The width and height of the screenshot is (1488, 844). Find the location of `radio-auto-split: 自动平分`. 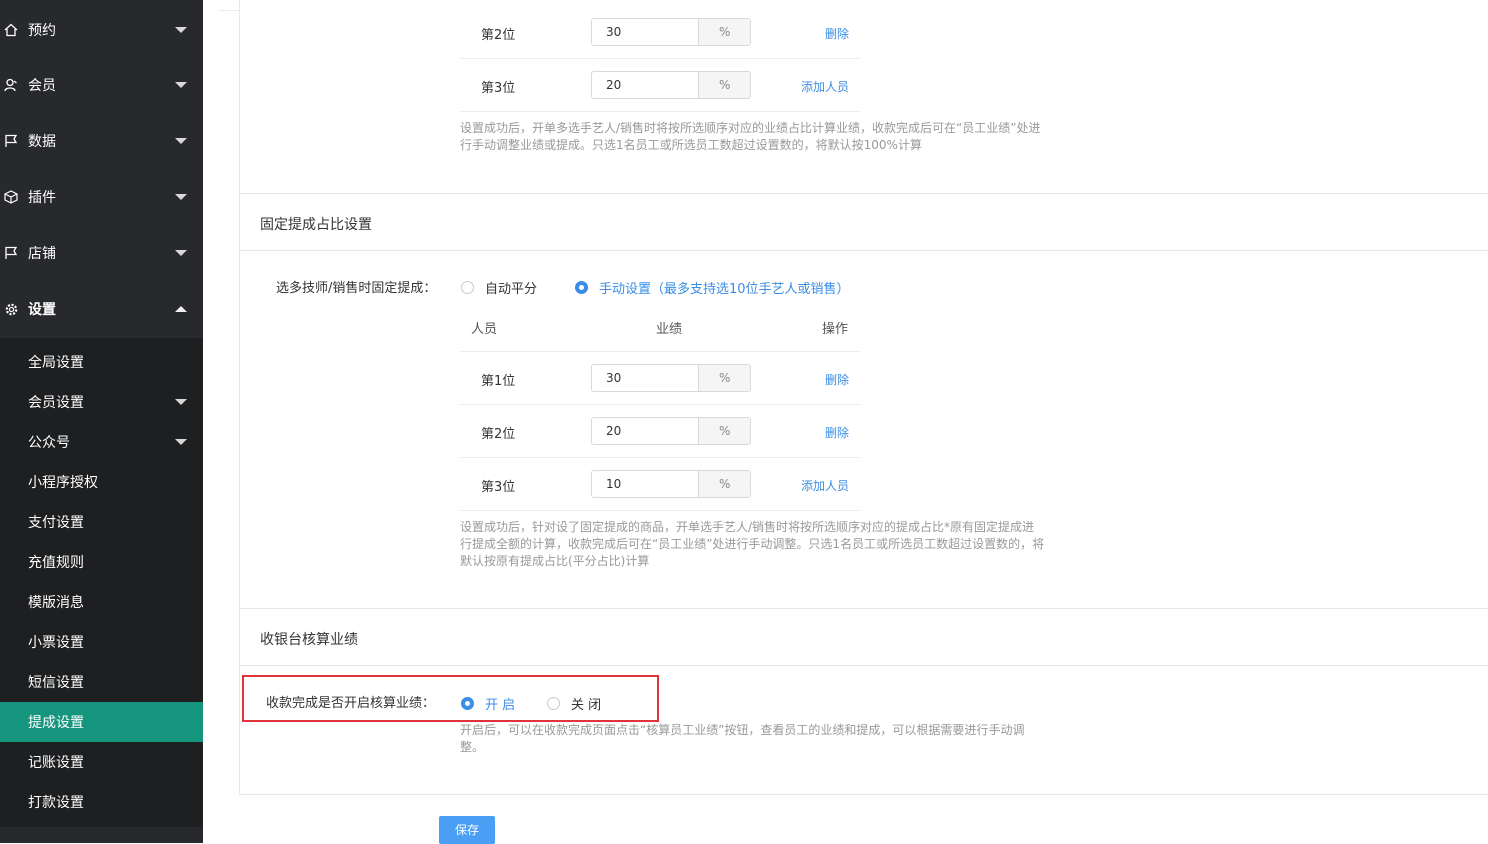

radio-auto-split: 自动平分 is located at coordinates (499, 287).